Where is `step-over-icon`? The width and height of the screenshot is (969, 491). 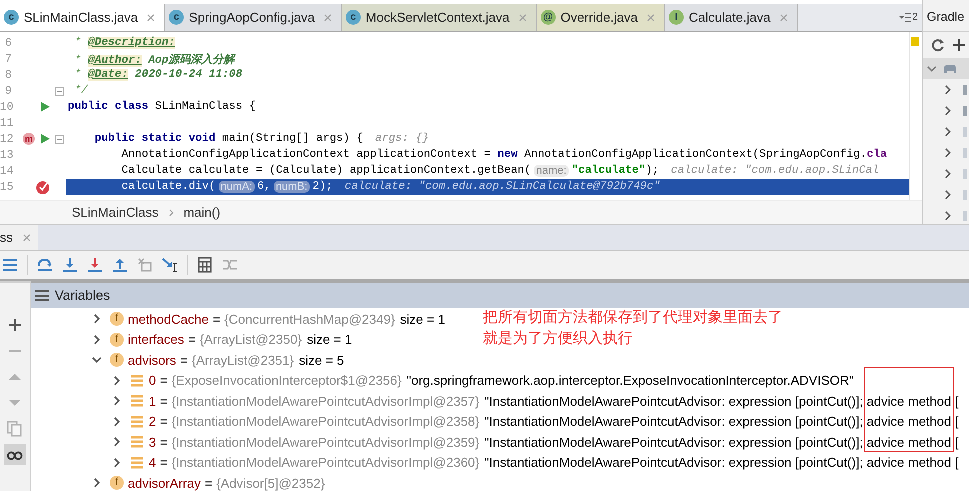 step-over-icon is located at coordinates (45, 265).